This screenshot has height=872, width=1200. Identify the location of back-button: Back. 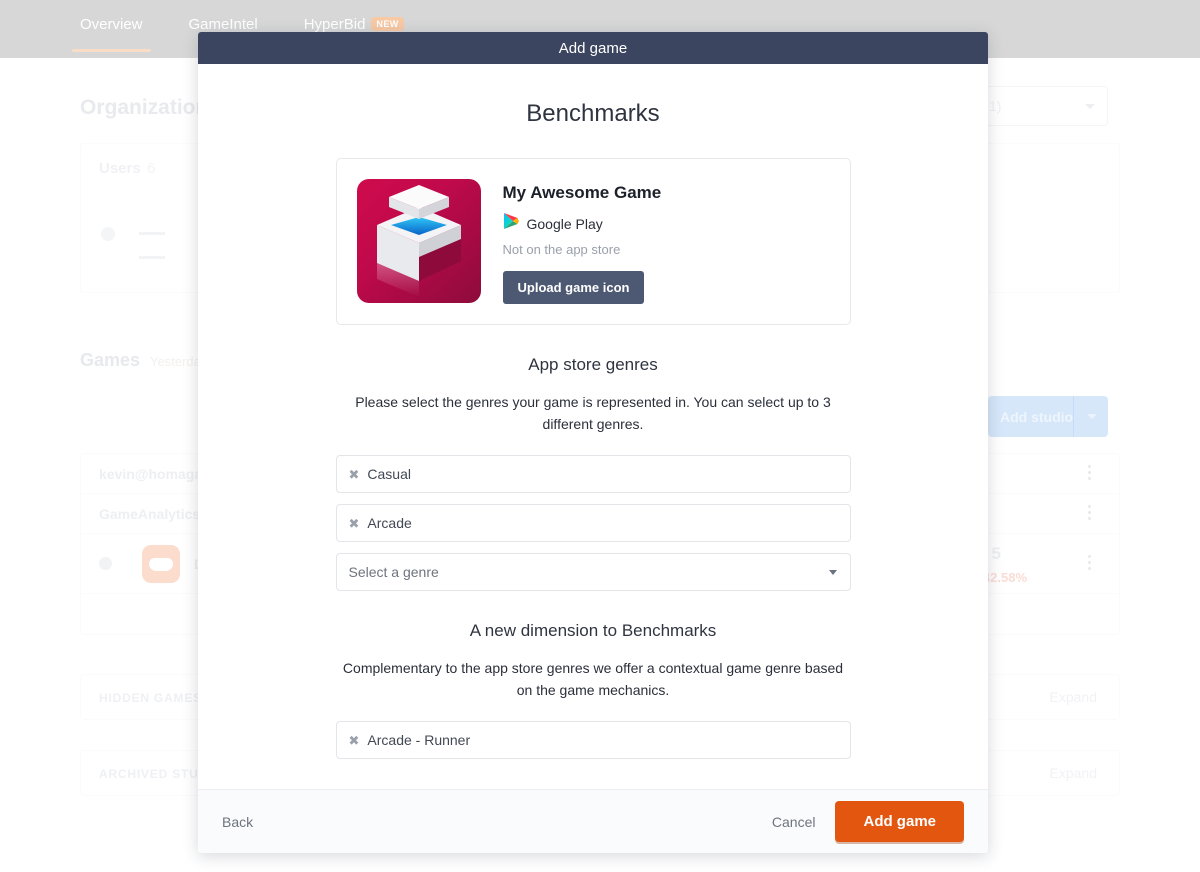
(237, 822).